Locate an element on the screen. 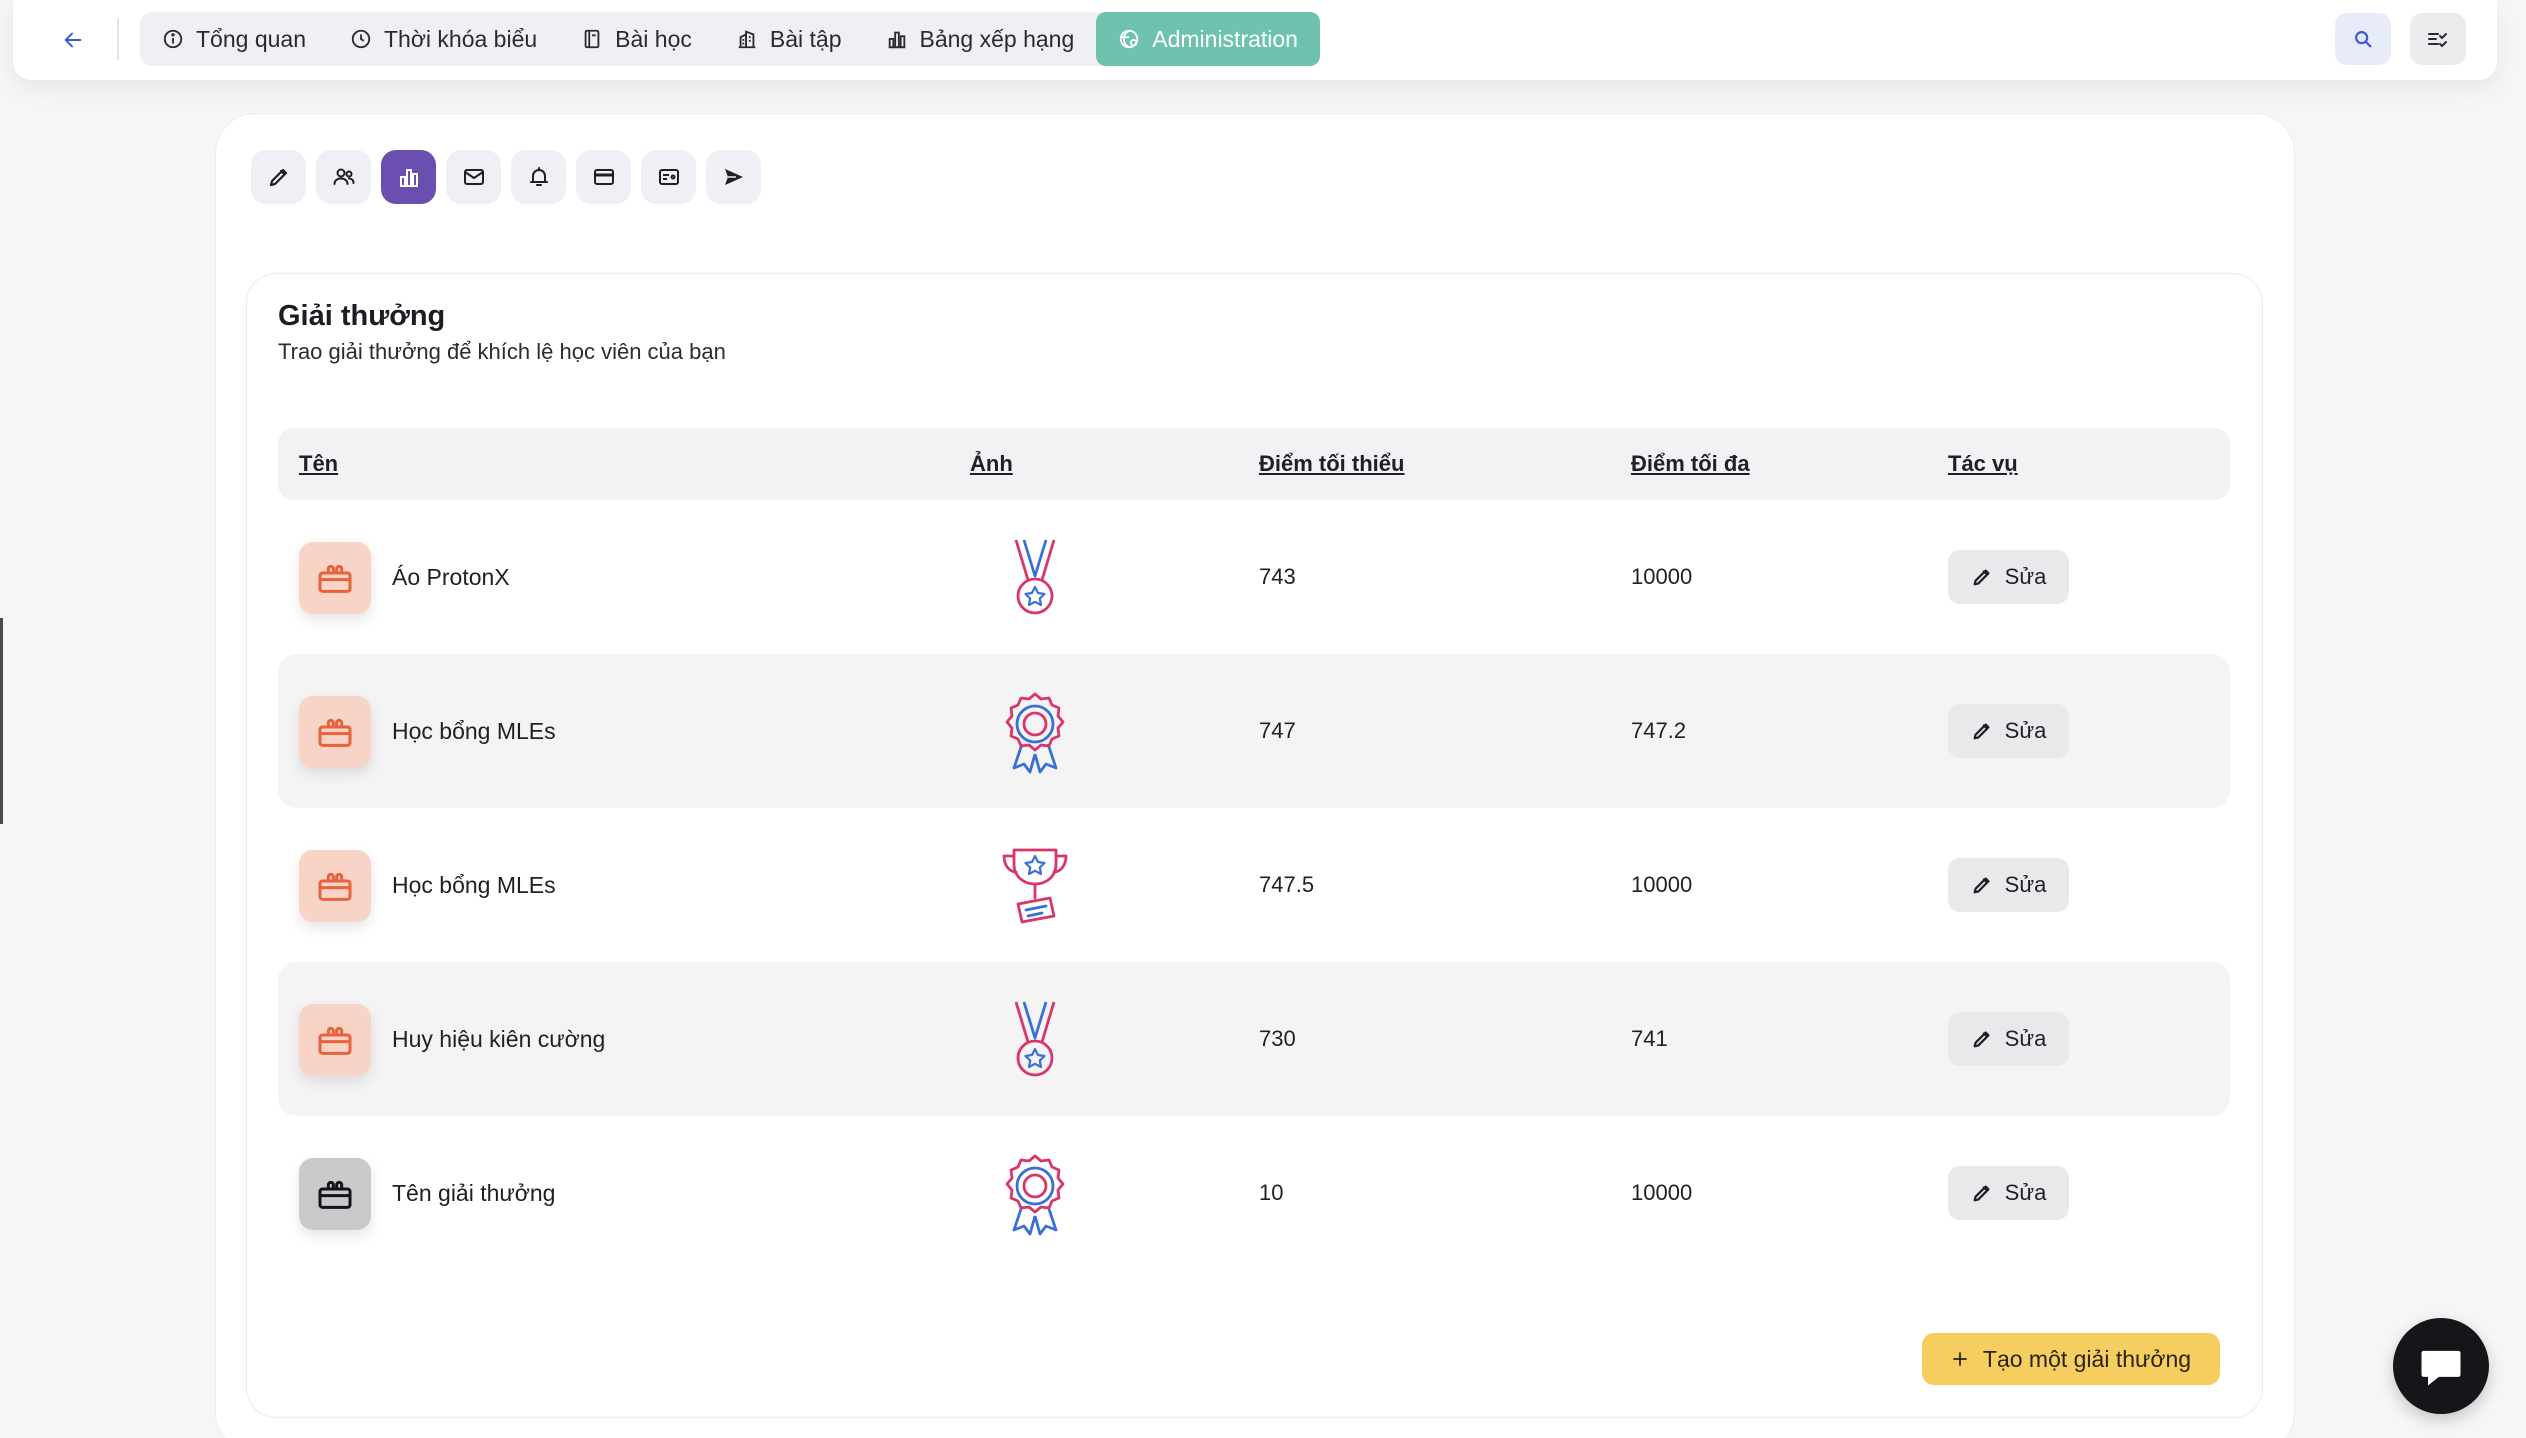  search-icon is located at coordinates (2363, 39).